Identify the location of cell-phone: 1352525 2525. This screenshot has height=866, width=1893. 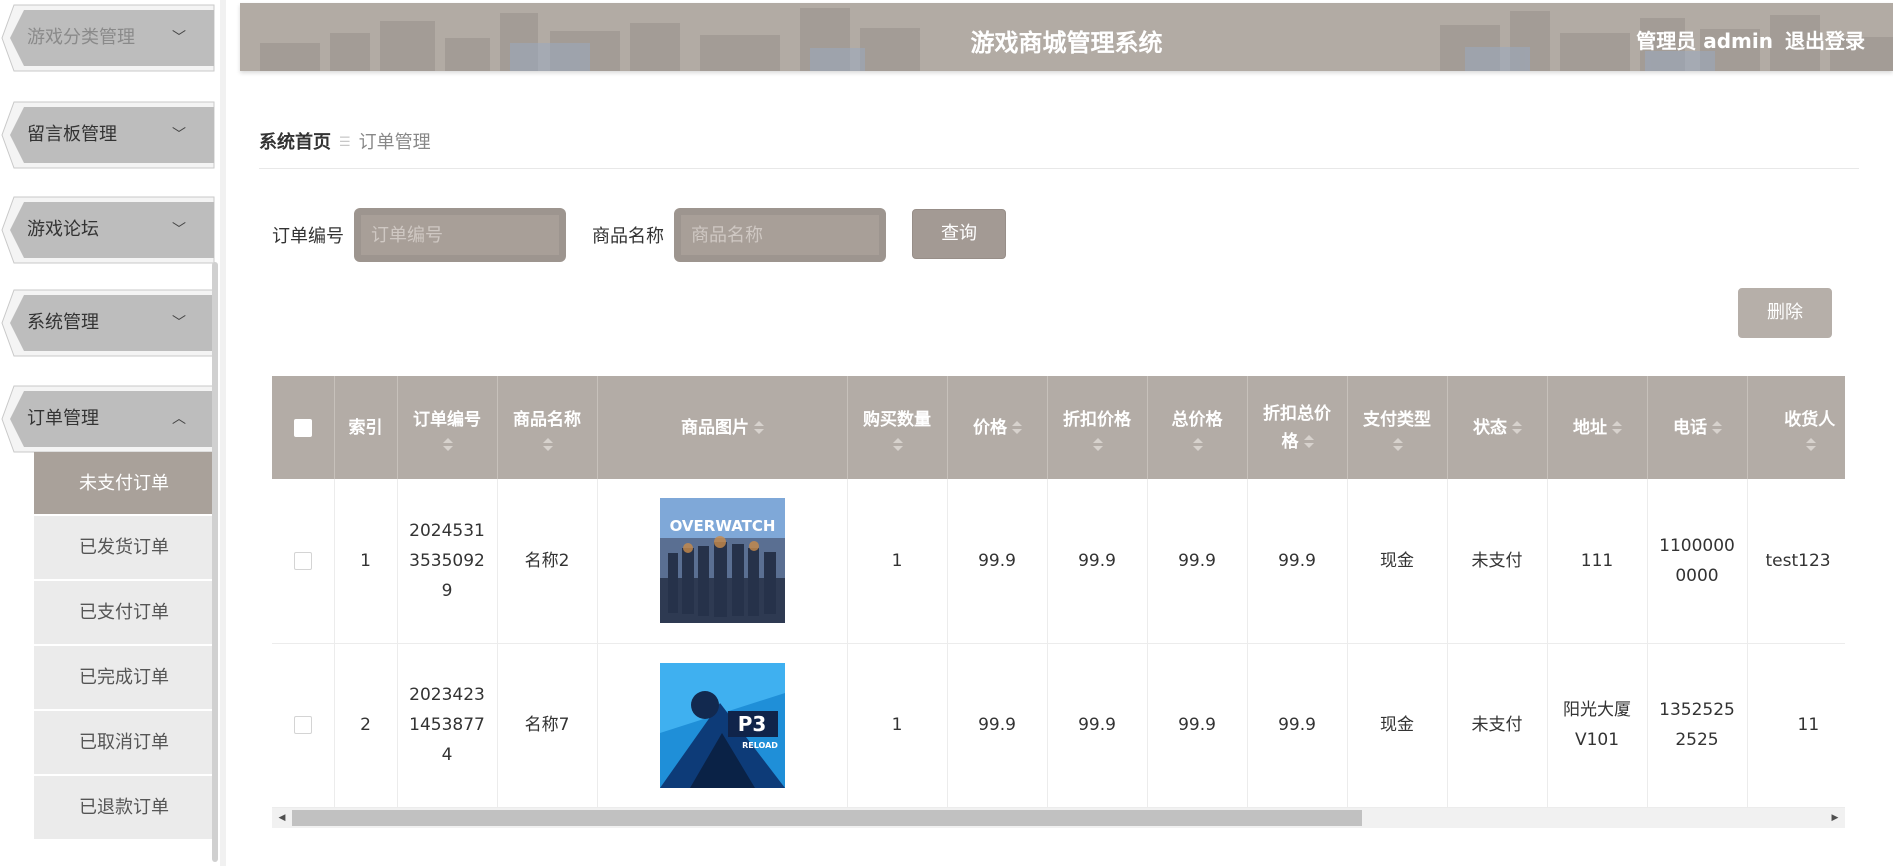
(1697, 725).